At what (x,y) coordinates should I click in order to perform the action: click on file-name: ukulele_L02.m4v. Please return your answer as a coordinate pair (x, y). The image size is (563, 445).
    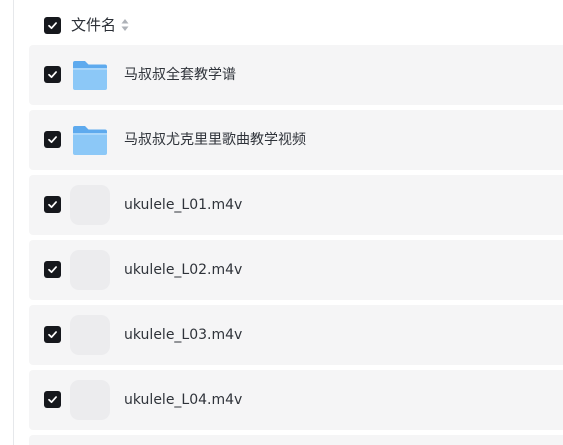
    Looking at the image, I should click on (183, 270).